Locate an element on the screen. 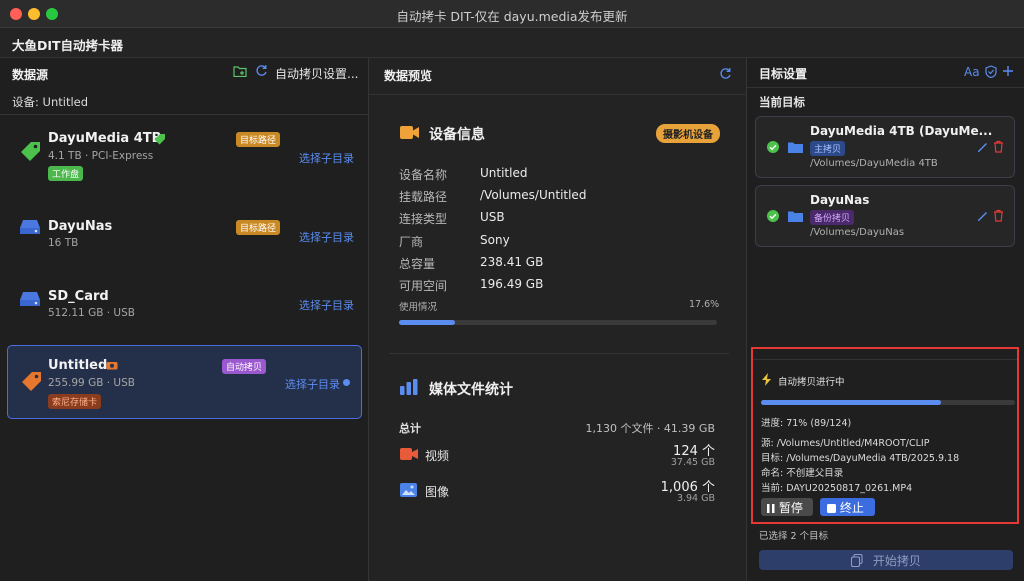  naming-line: 命名: 不创建父目录 is located at coordinates (802, 473).